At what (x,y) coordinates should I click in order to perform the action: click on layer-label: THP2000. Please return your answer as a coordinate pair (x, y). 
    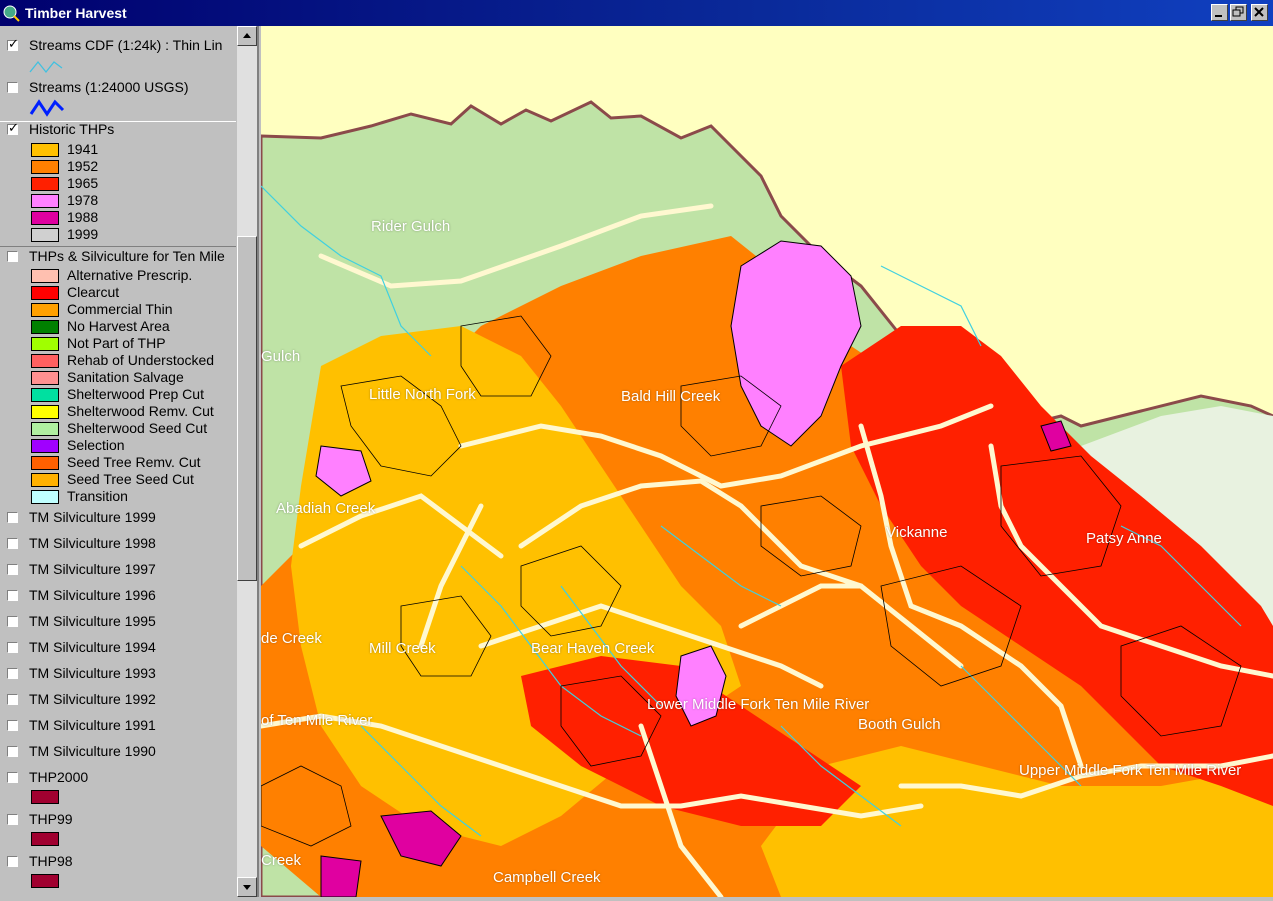
    Looking at the image, I should click on (59, 777).